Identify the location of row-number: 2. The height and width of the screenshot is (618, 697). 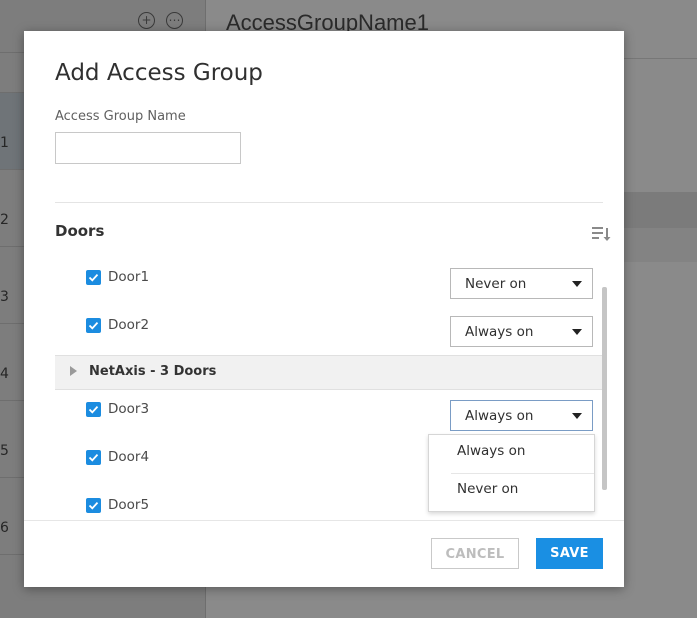
(4, 220).